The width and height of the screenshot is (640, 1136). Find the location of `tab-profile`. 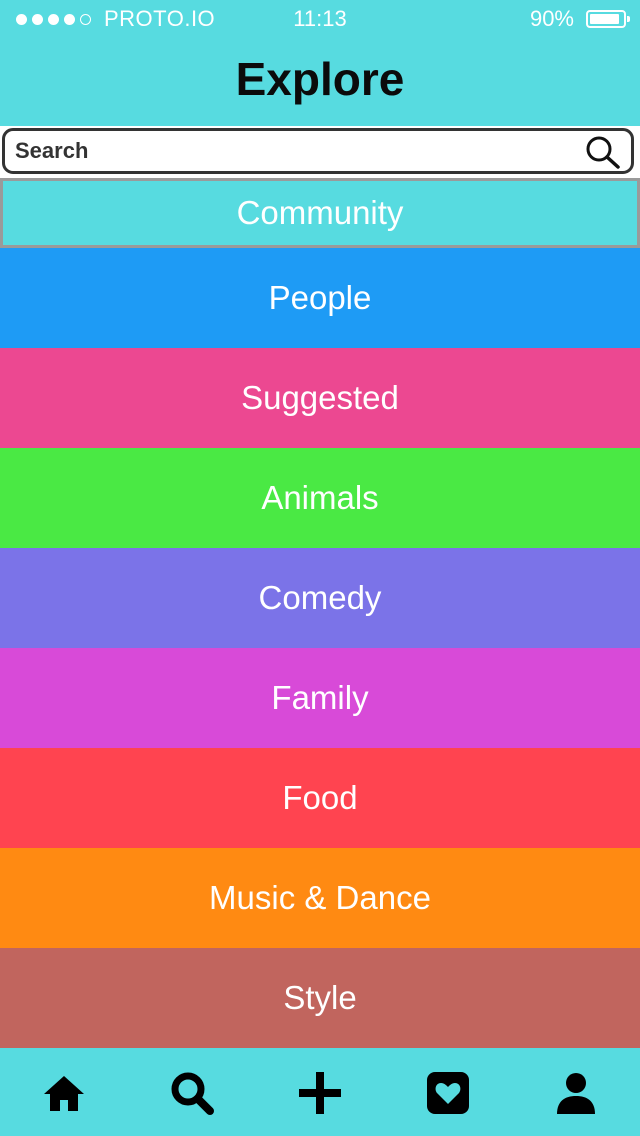

tab-profile is located at coordinates (576, 1093).